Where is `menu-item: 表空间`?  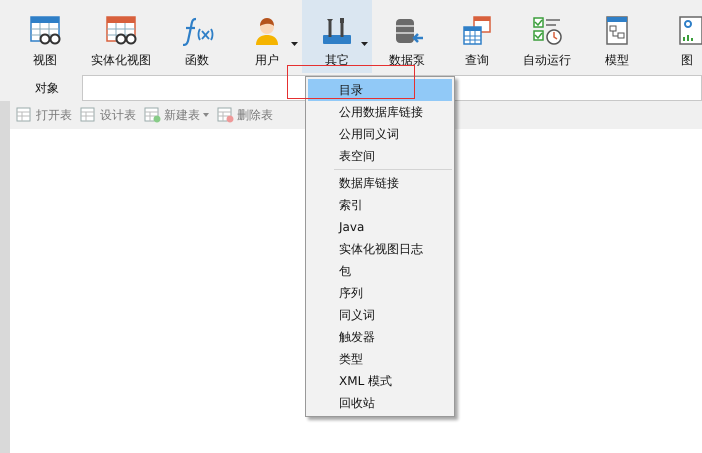 menu-item: 表空间 is located at coordinates (380, 156).